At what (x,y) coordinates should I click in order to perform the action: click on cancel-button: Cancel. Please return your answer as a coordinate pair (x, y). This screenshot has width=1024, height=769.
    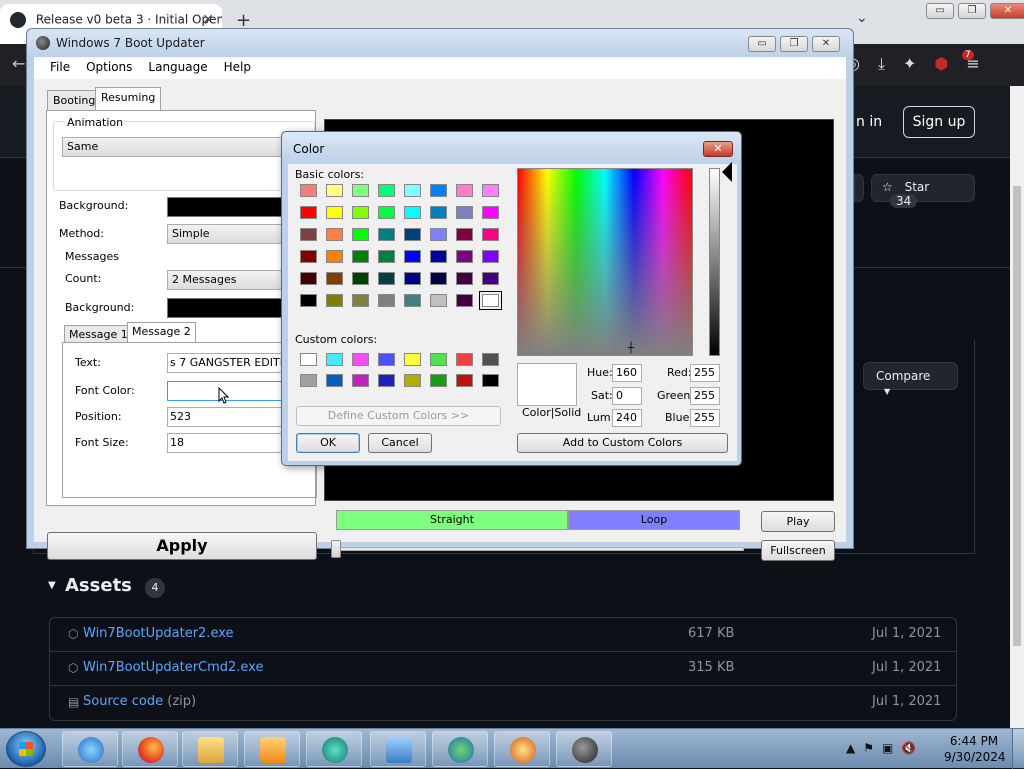
    Looking at the image, I should click on (400, 443).